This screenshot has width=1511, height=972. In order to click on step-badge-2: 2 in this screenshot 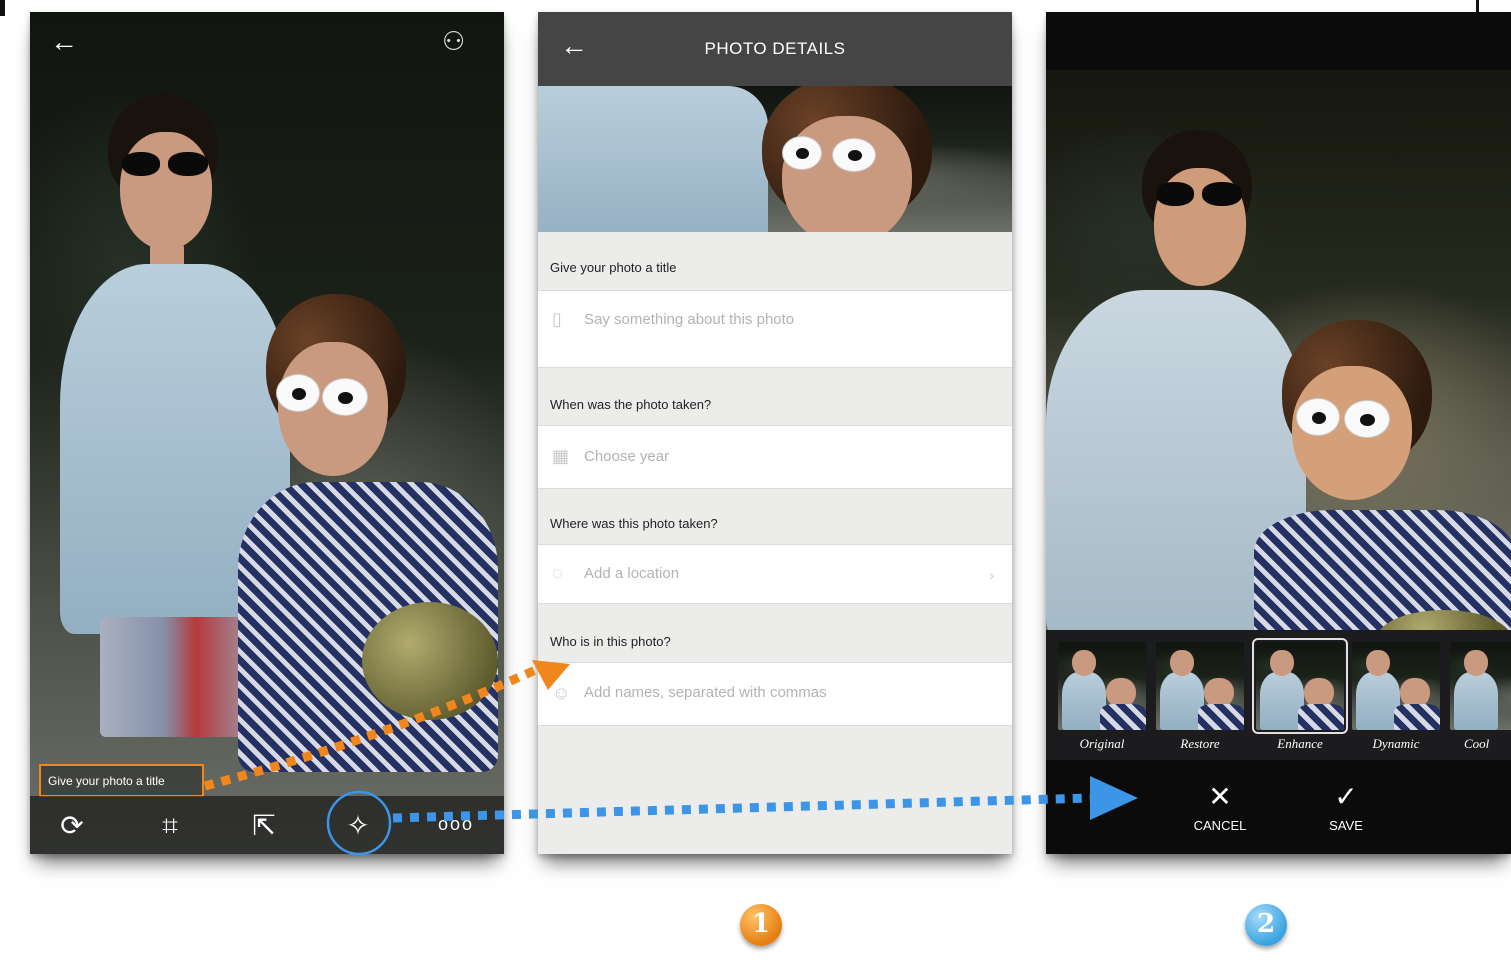, I will do `click(1266, 925)`.